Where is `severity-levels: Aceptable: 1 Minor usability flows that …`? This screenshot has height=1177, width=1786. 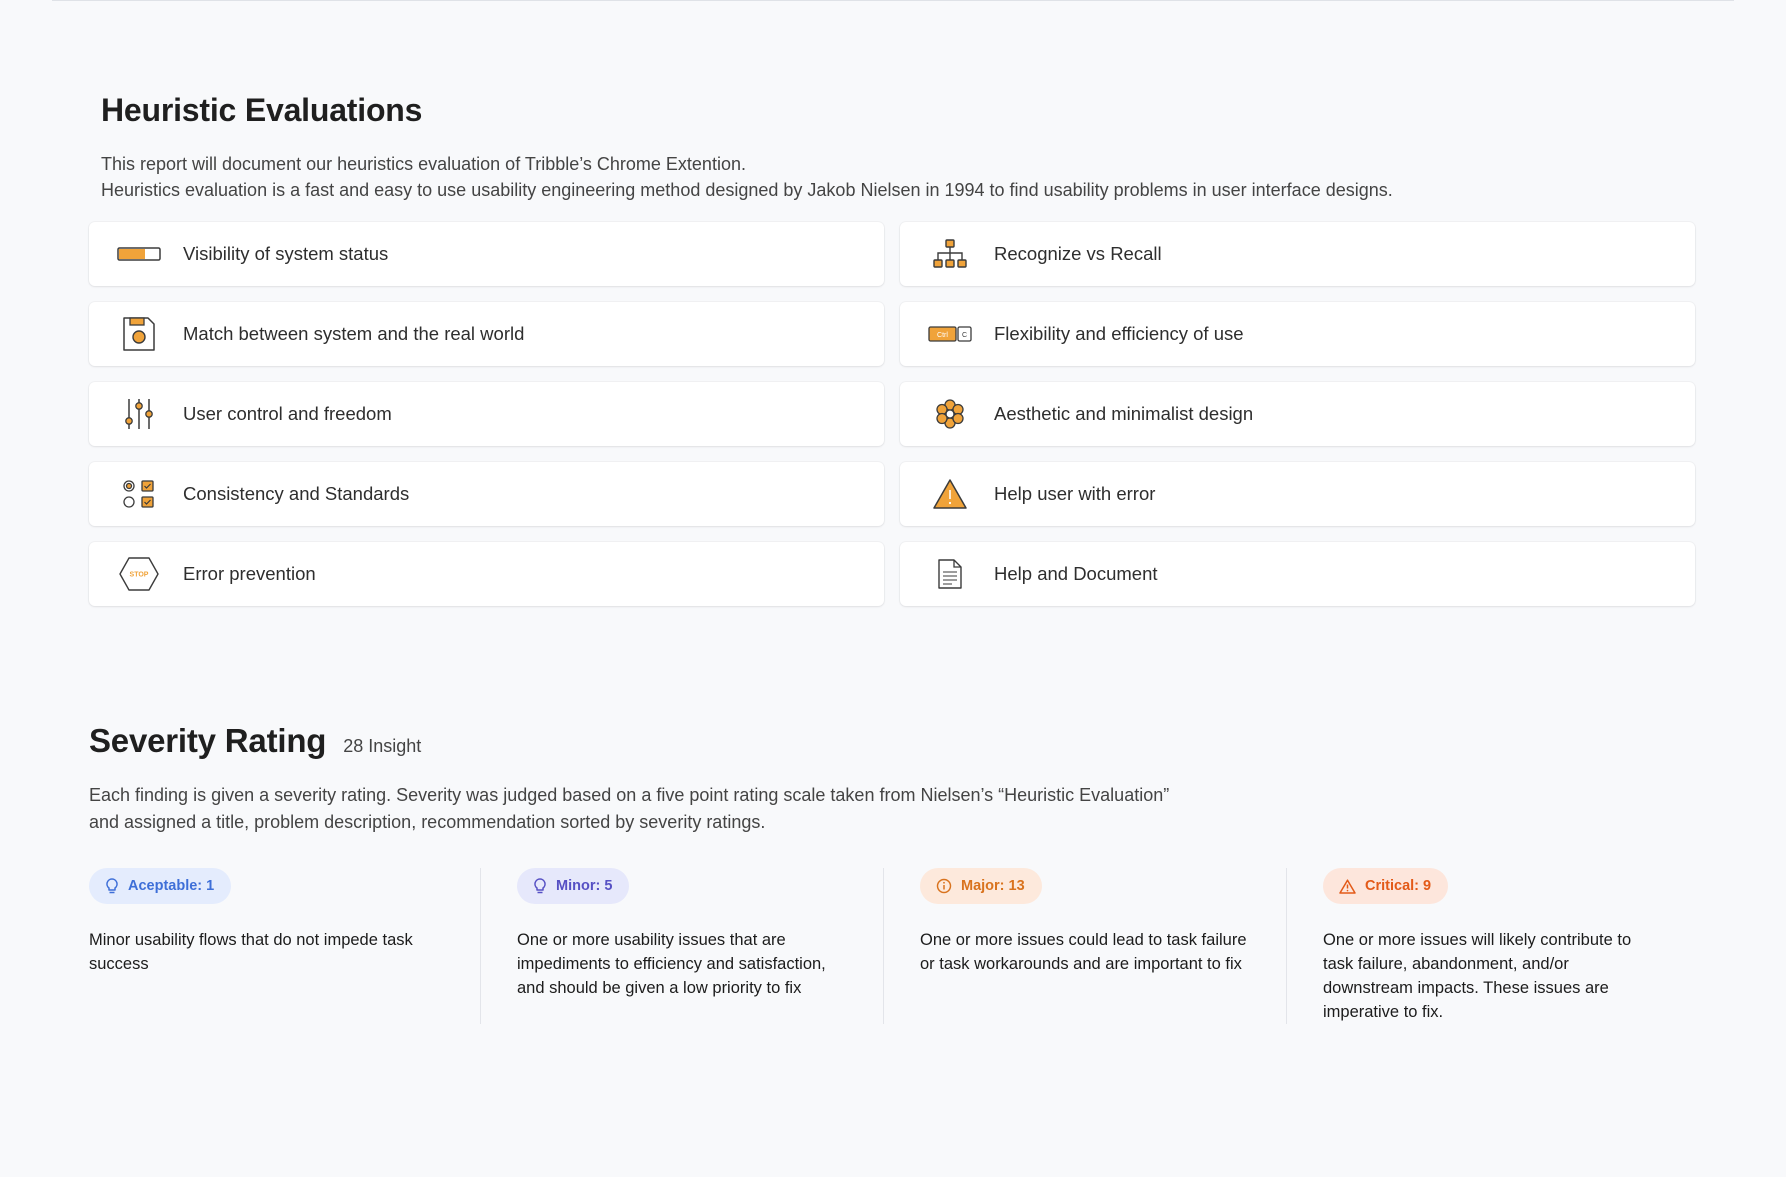 severity-levels: Aceptable: 1 Minor usability flows that … is located at coordinates (889, 946).